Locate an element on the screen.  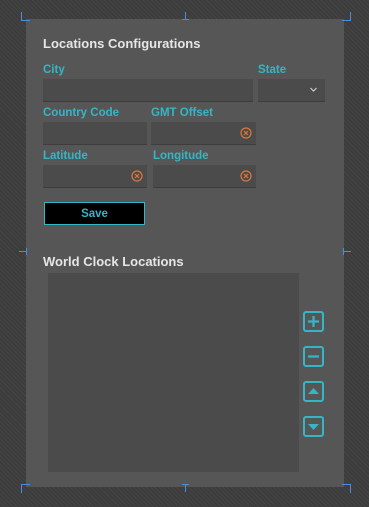
longitude-label: Longitude is located at coordinates (181, 156).